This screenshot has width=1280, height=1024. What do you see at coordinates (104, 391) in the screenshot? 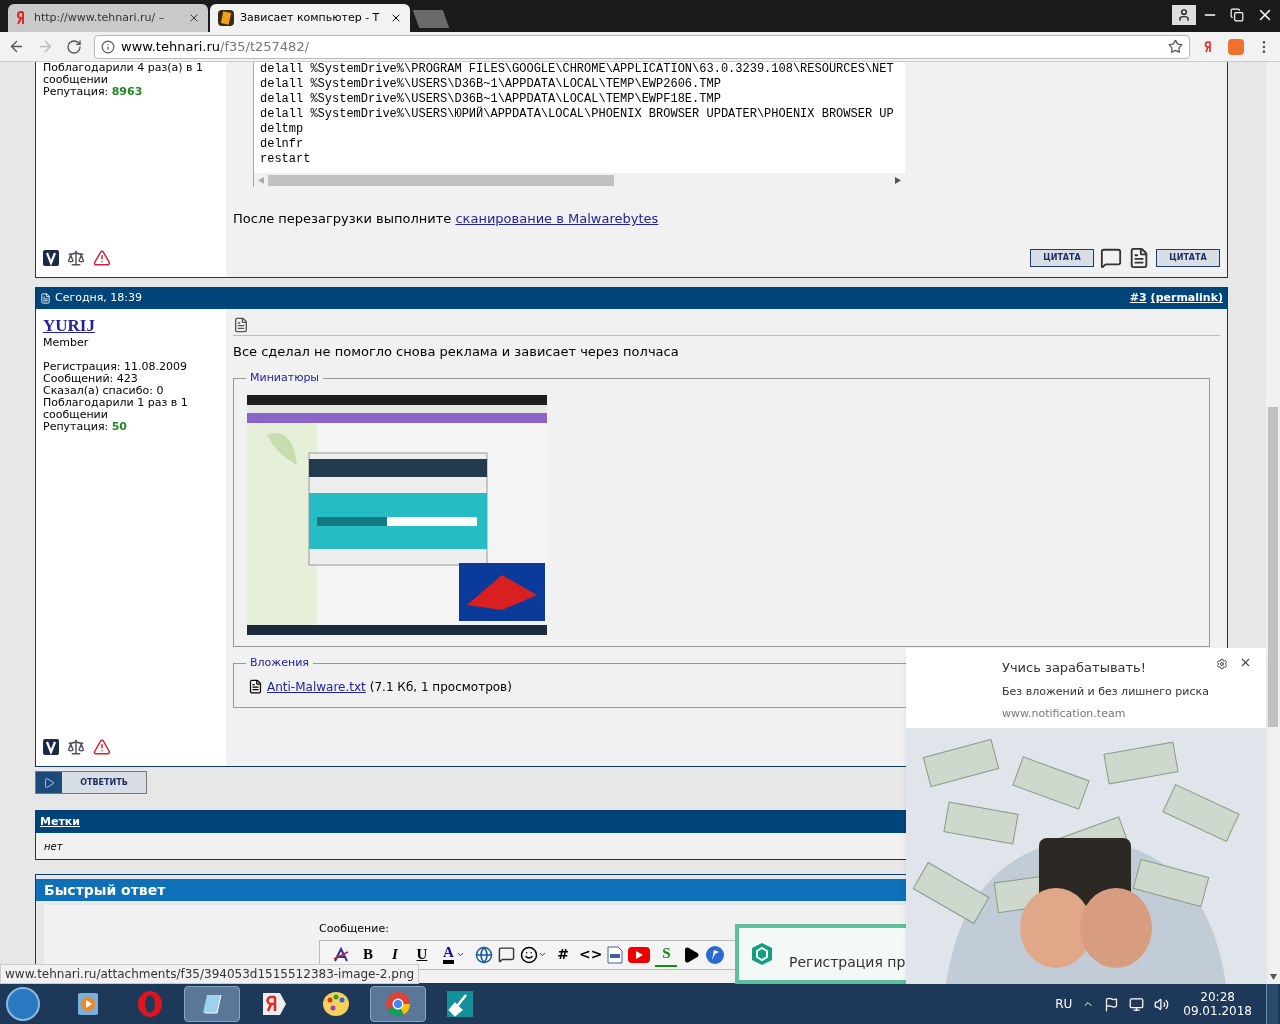
I see `user-stat: Сказал(а) спасибо: 0` at bounding box center [104, 391].